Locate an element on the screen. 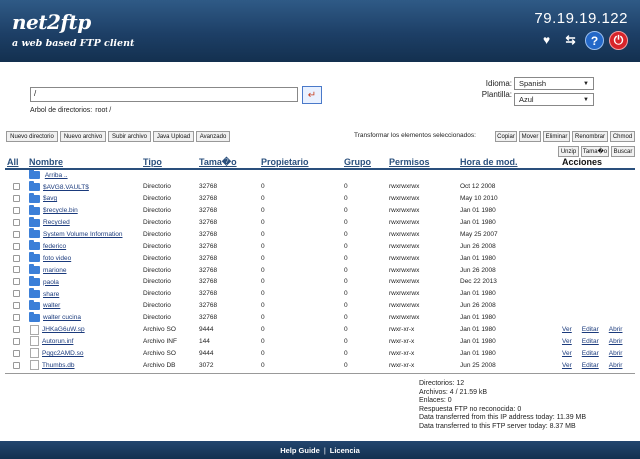 This screenshot has height=459, width=640. directory-tree: Arbol de directorios: root / is located at coordinates (70, 110).